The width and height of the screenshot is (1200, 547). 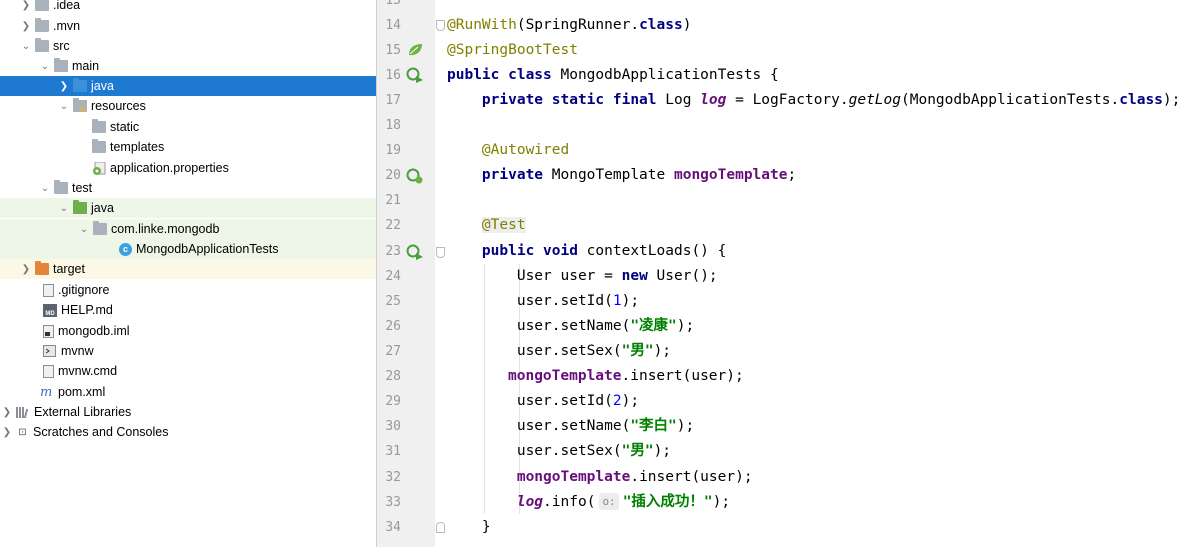 I want to click on line-number: 19, so click(x=393, y=150).